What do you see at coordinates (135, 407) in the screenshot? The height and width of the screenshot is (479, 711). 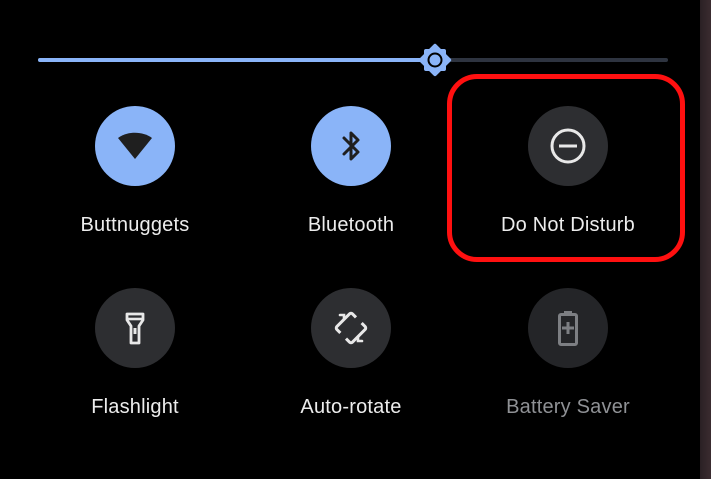 I see `flashlight-tile-label: Flashlight` at bounding box center [135, 407].